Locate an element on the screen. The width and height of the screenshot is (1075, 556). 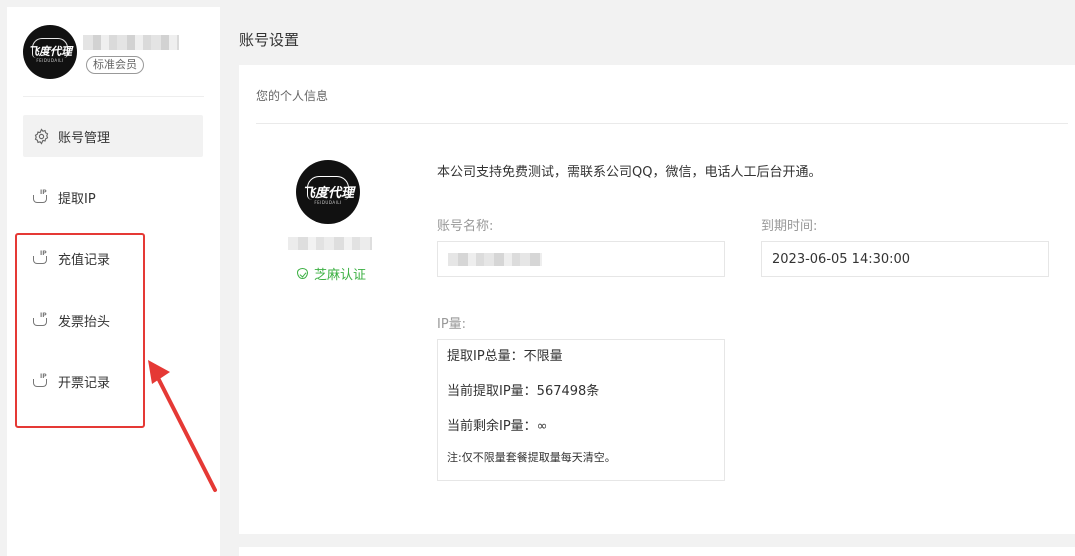
ip-current: 当前提取IP量：567498条 is located at coordinates (523, 391).